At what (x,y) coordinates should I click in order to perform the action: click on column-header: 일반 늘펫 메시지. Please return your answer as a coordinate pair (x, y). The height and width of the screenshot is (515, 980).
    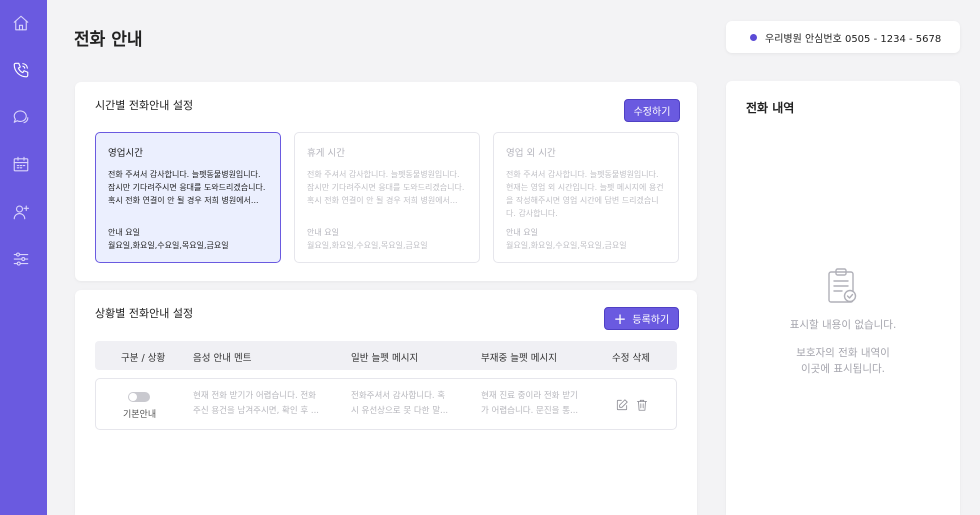
    Looking at the image, I should click on (385, 358).